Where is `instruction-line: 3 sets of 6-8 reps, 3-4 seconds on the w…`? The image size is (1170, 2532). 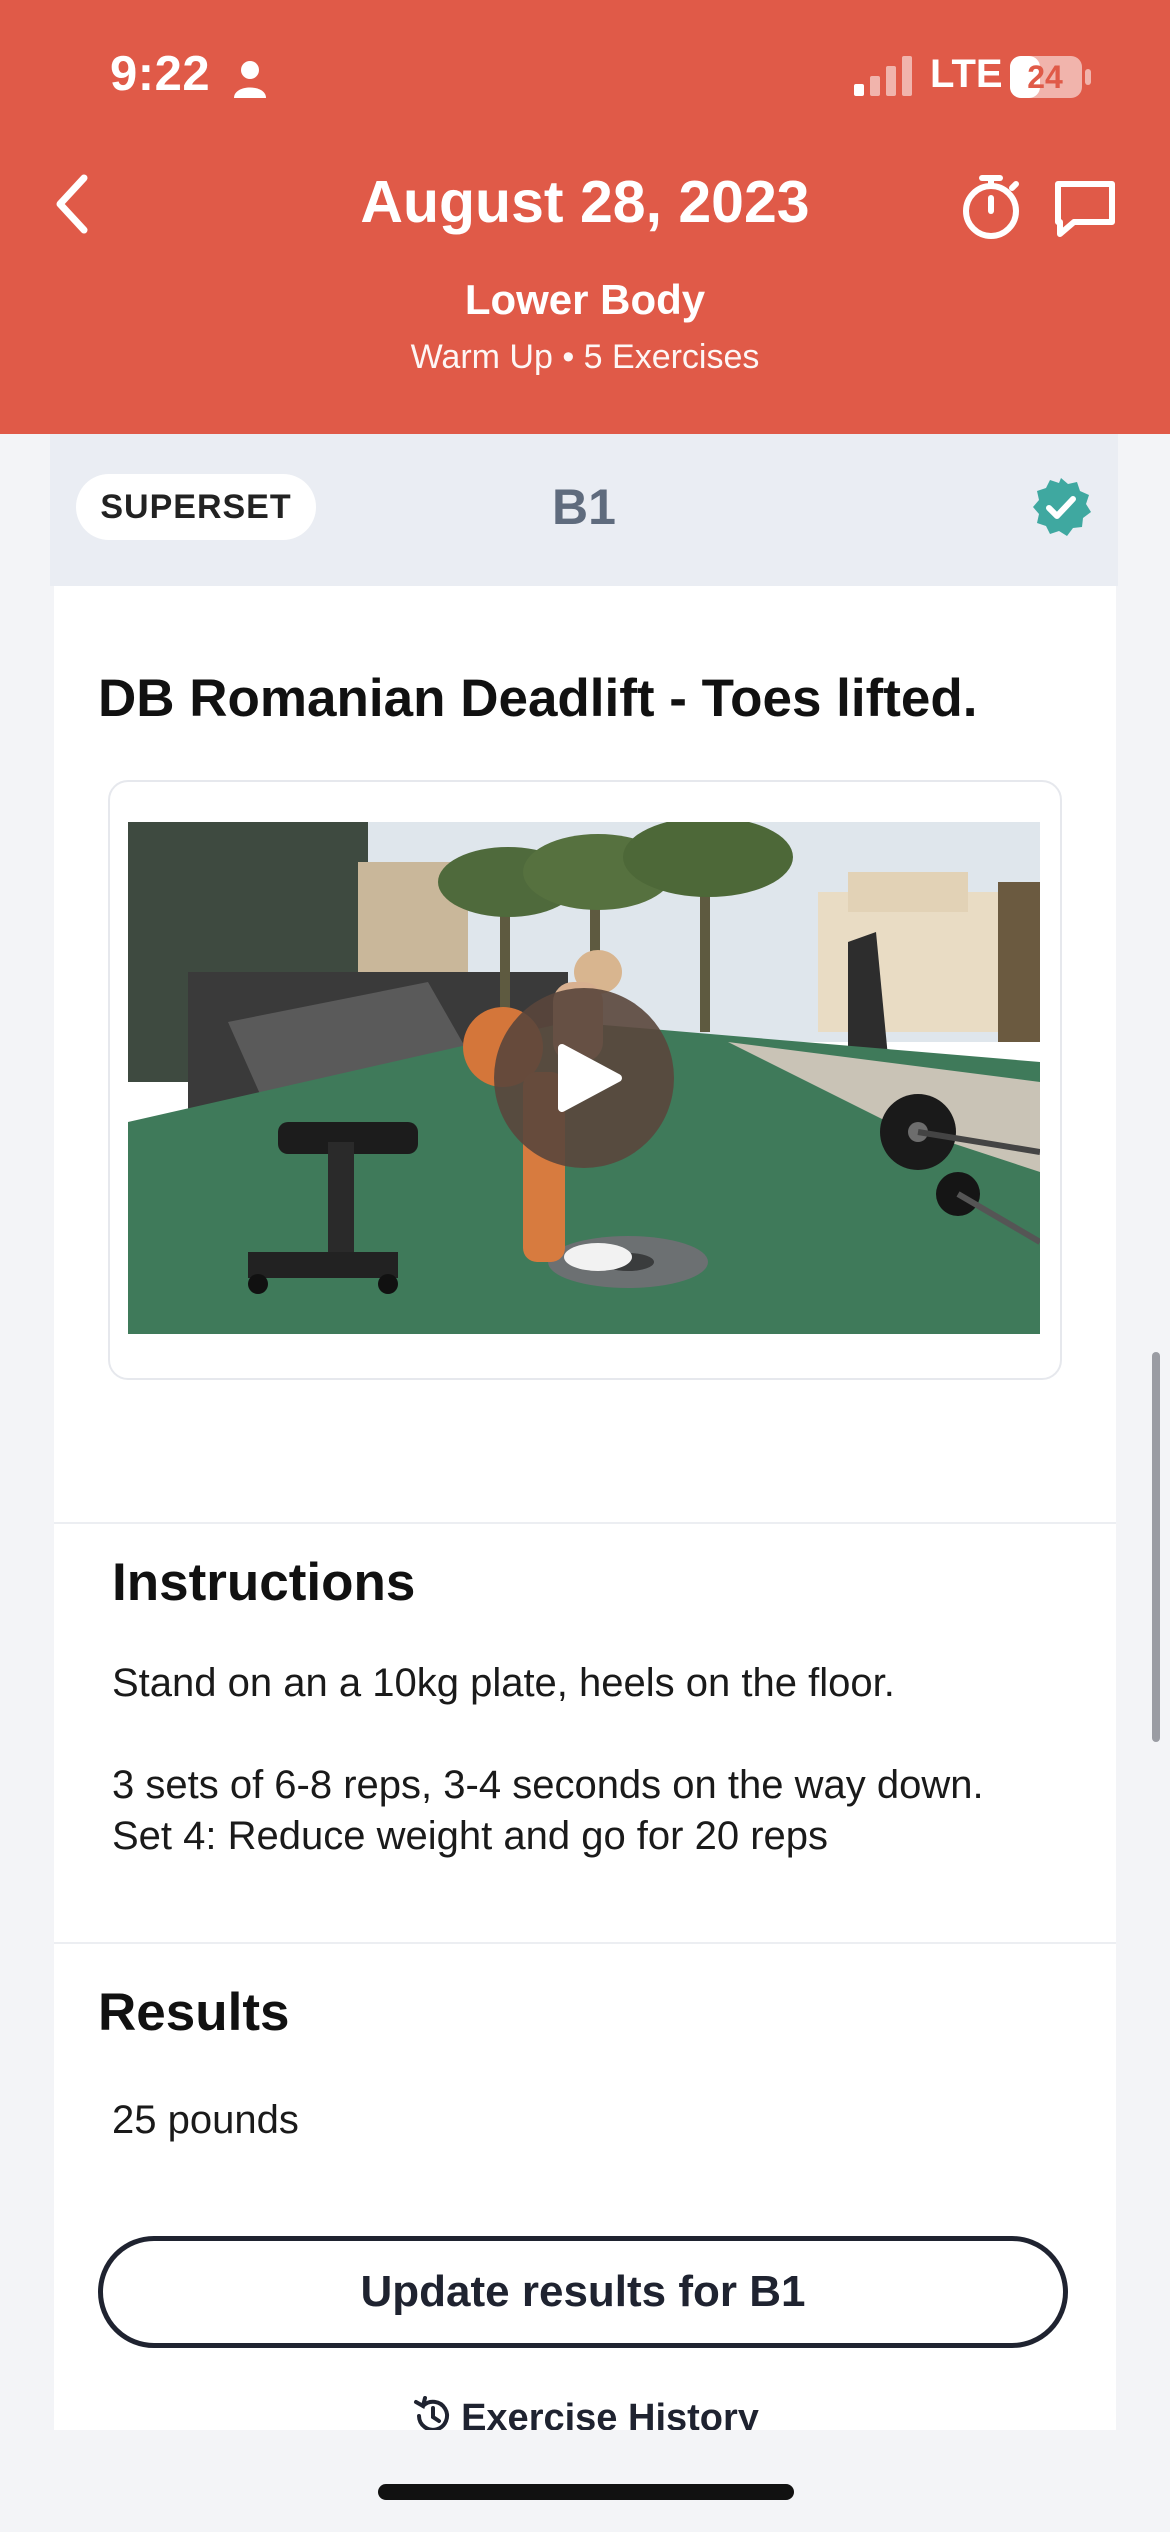
instruction-line: 3 sets of 6-8 reps, 3-4 seconds on the w… is located at coordinates (548, 1785).